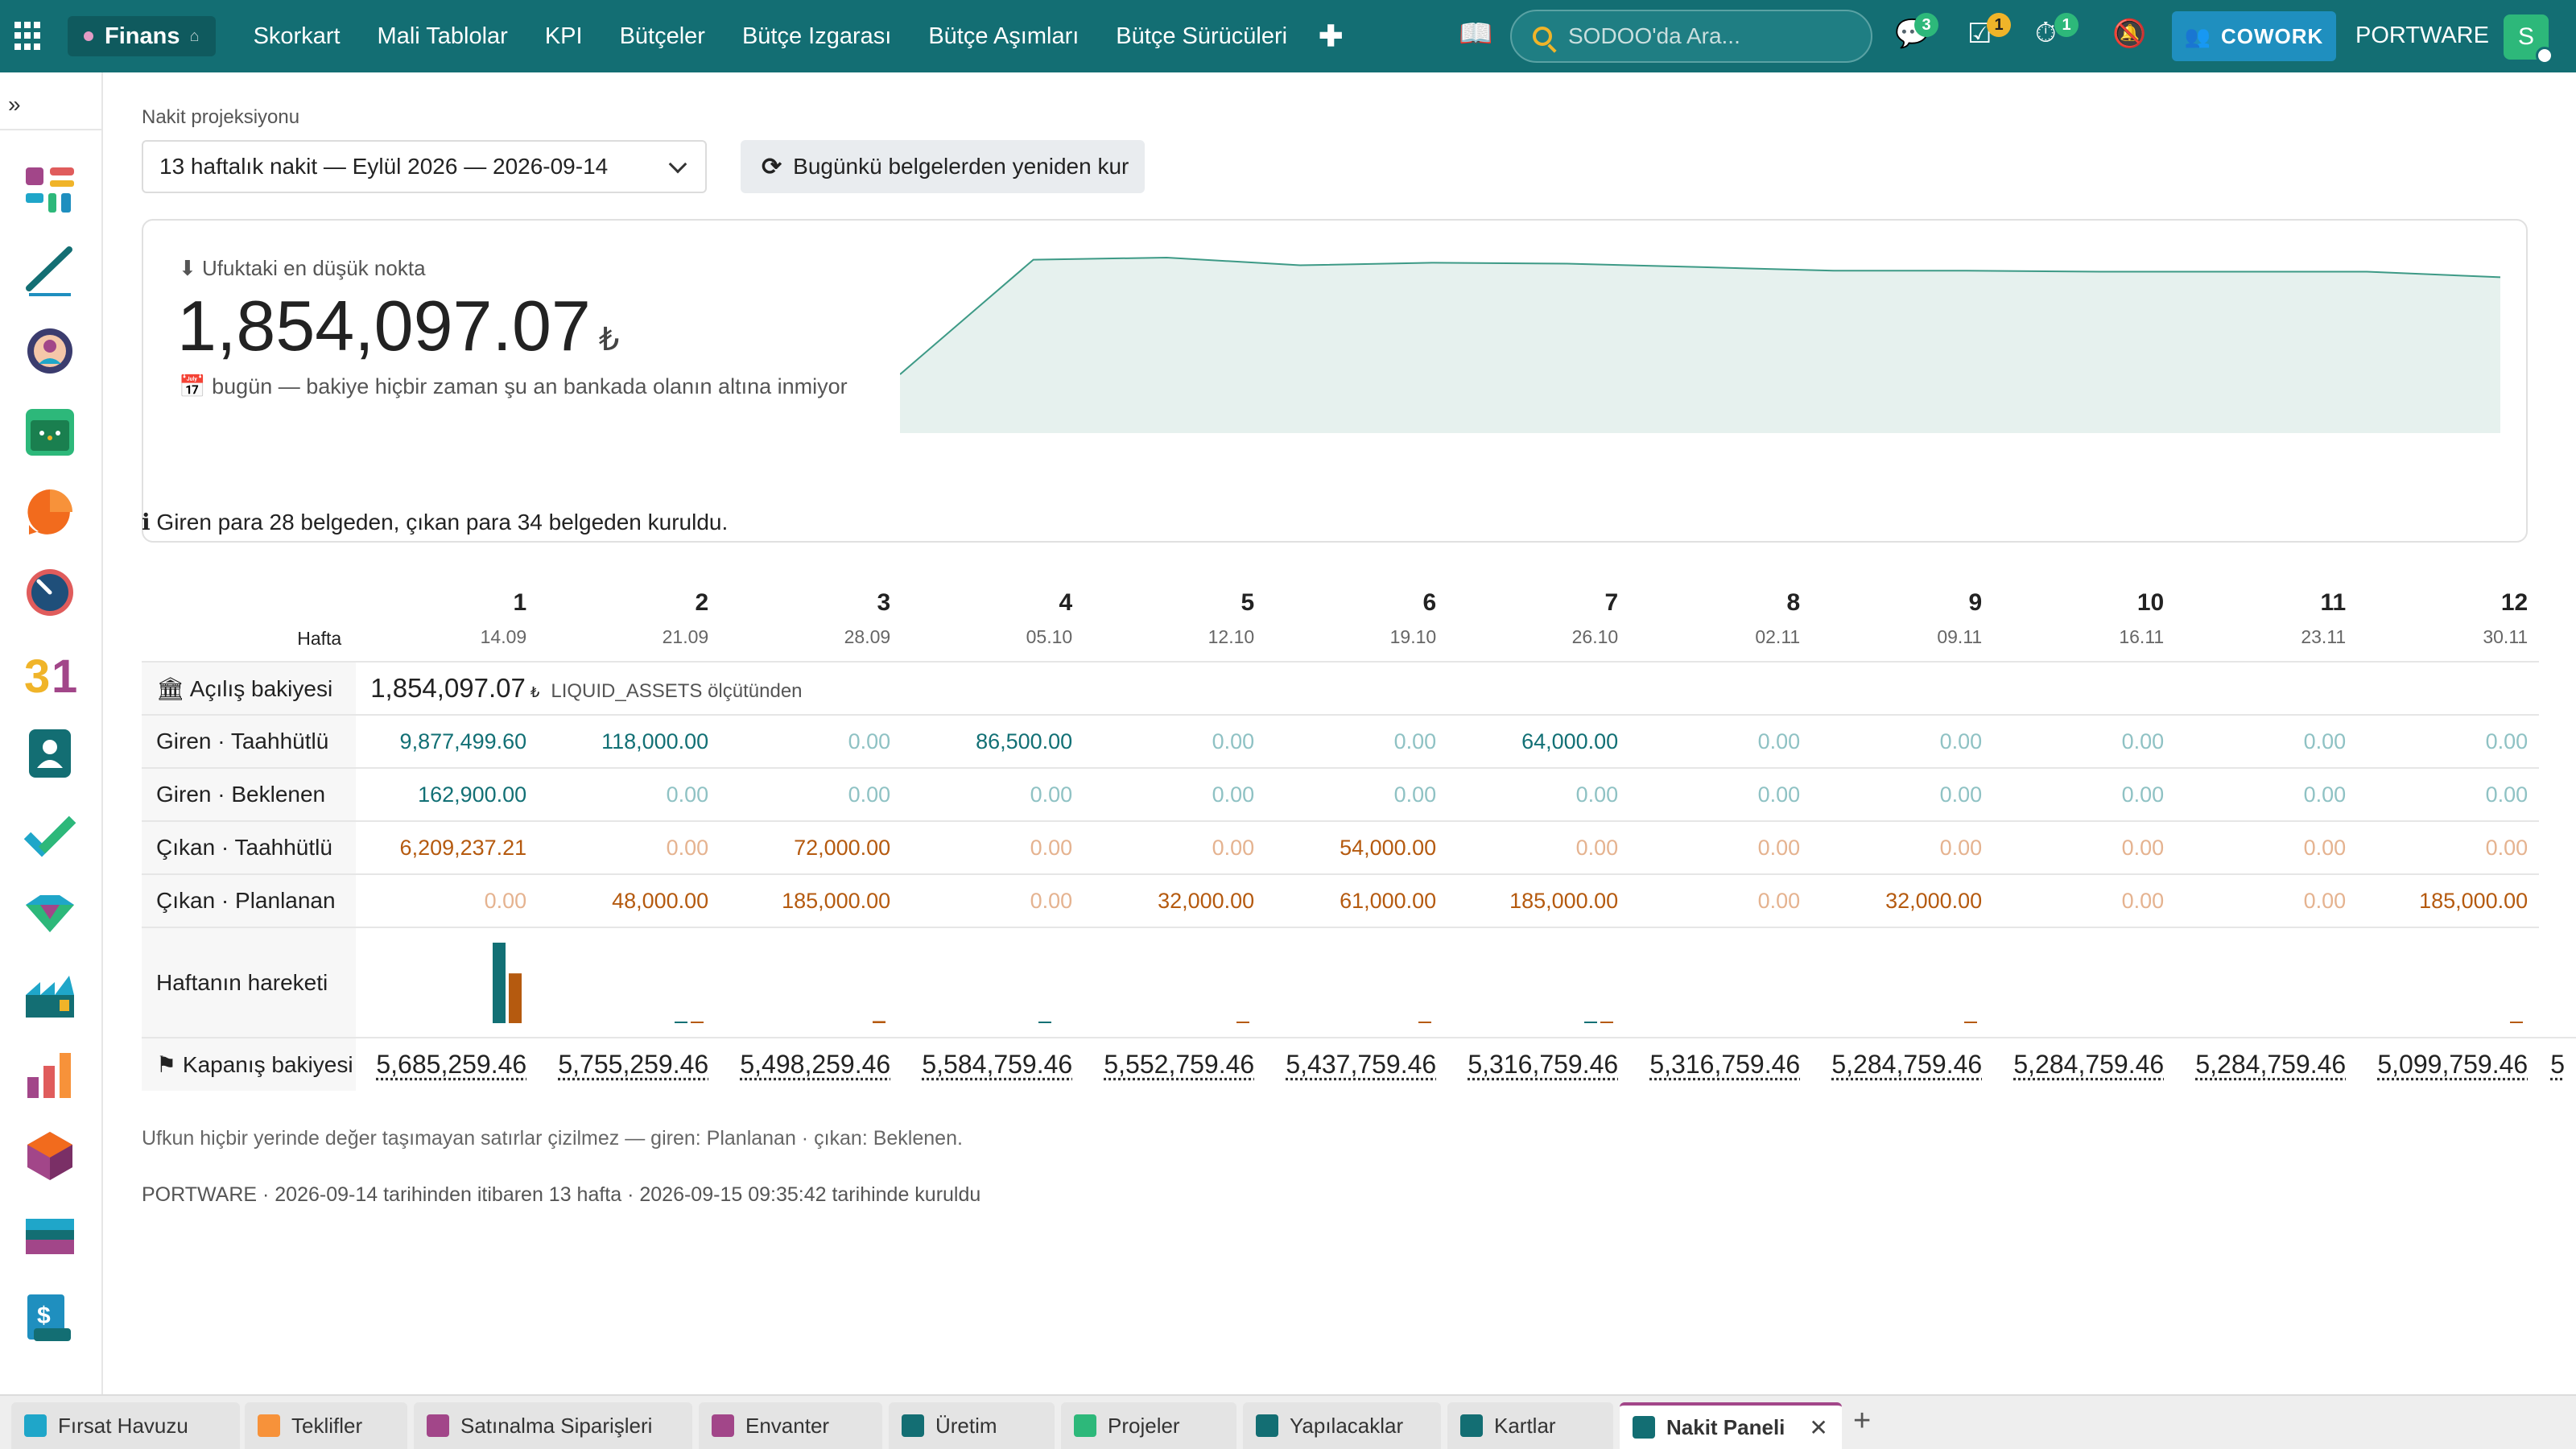  I want to click on tab-inventory: Envanter, so click(790, 1425).